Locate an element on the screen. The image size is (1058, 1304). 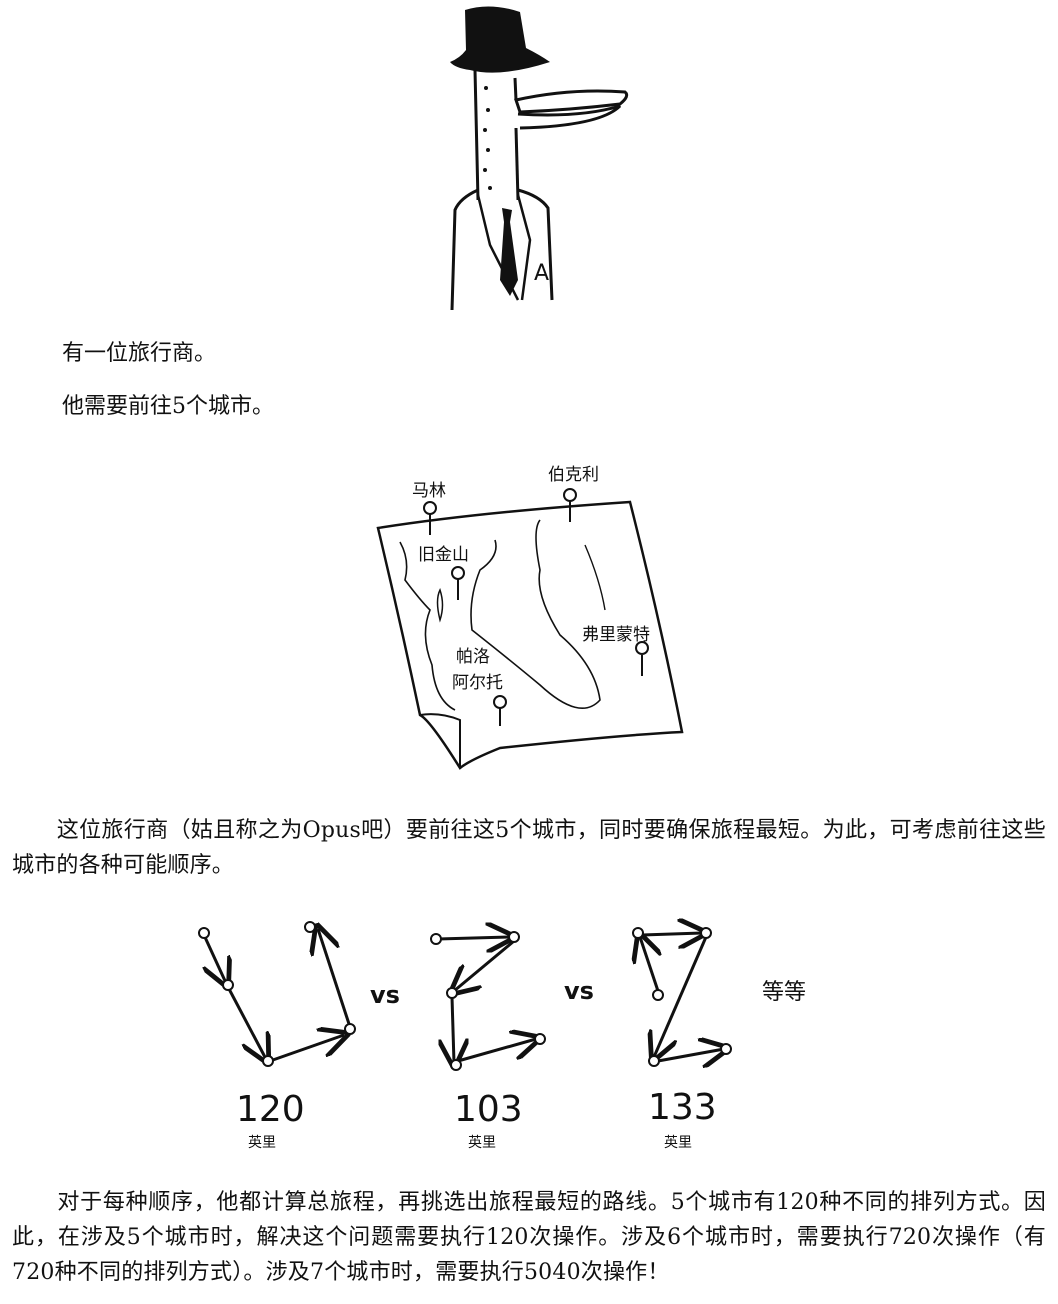
route-3-distance: 133 is located at coordinates (682, 1107).